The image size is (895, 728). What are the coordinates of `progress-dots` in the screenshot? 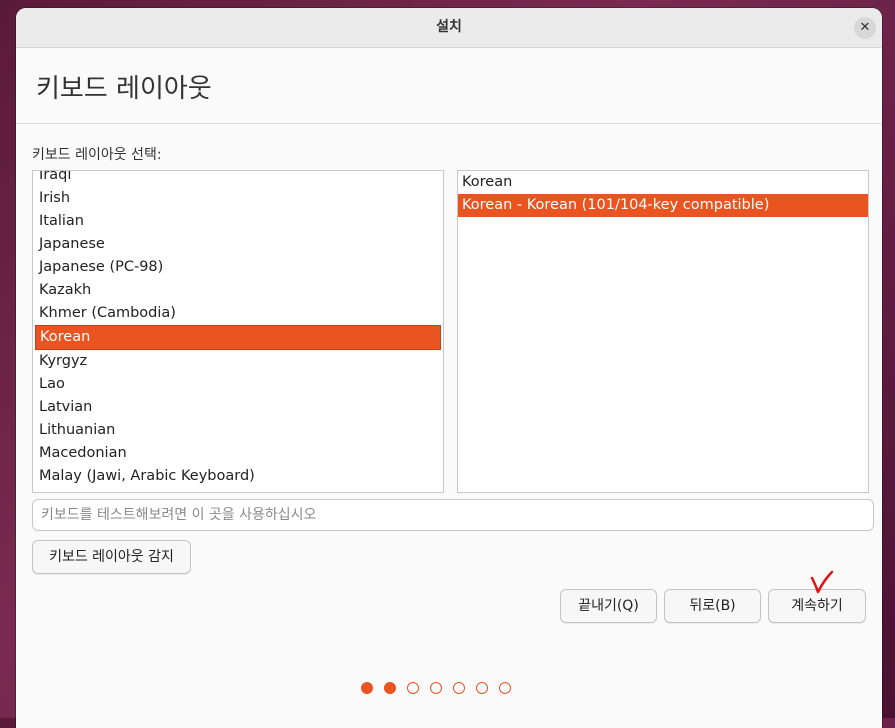 It's located at (436, 688).